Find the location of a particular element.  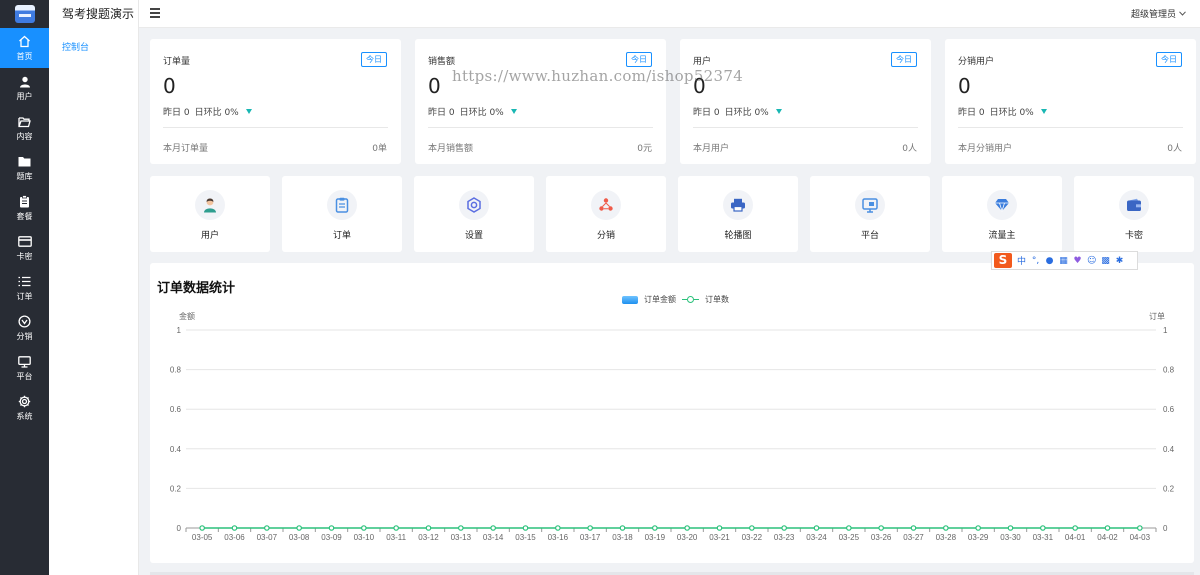

shortcut-tile: 平台 is located at coordinates (870, 214).